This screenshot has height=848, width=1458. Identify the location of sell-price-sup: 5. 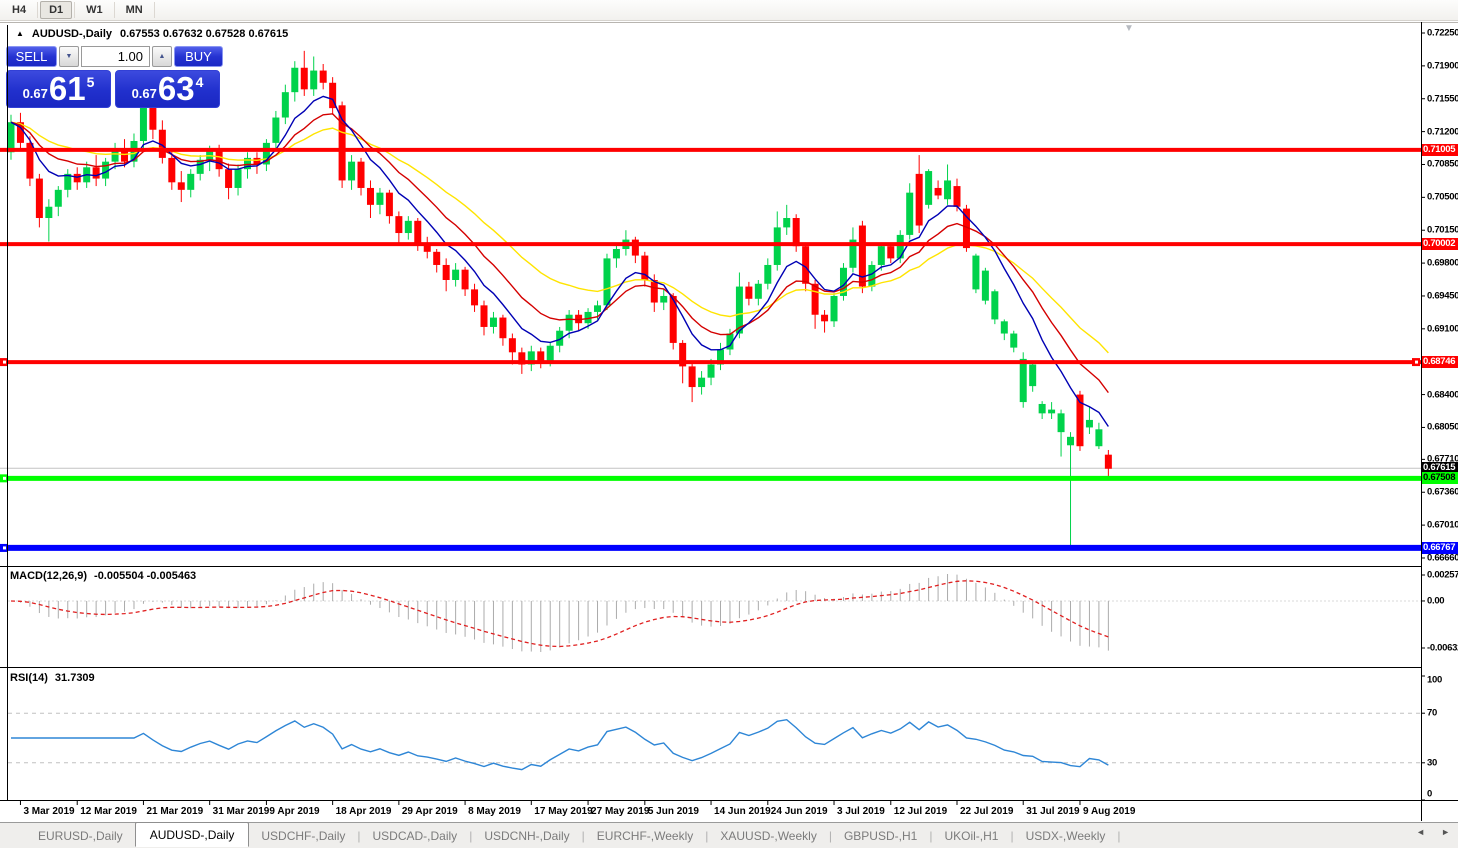
(90, 81).